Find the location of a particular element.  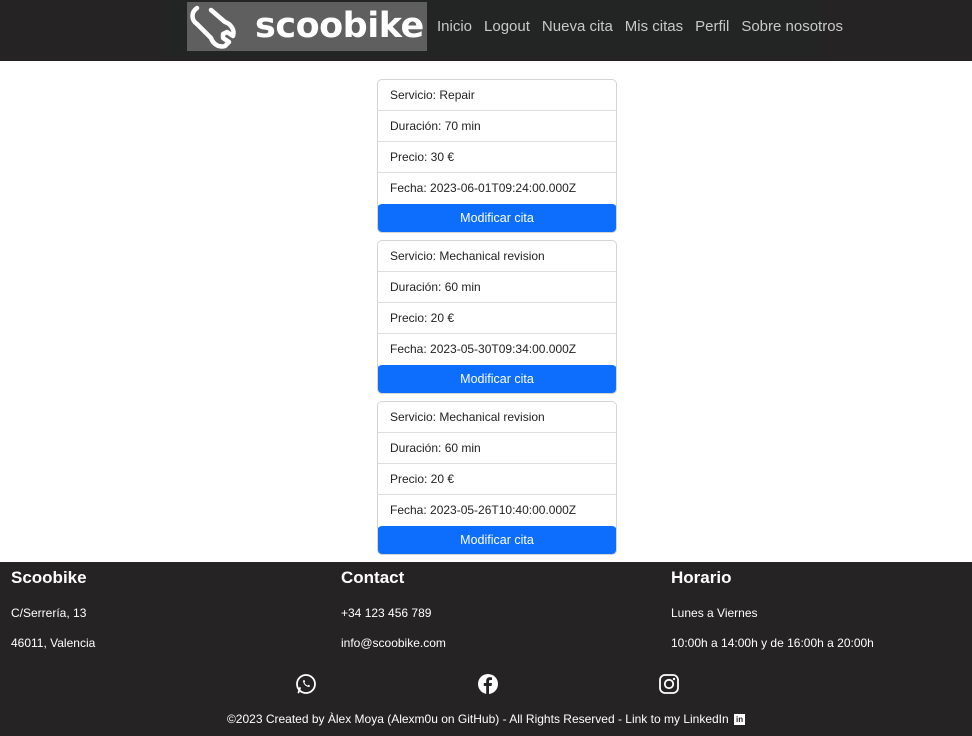

footer-city: 46011, Valencia is located at coordinates (53, 643).